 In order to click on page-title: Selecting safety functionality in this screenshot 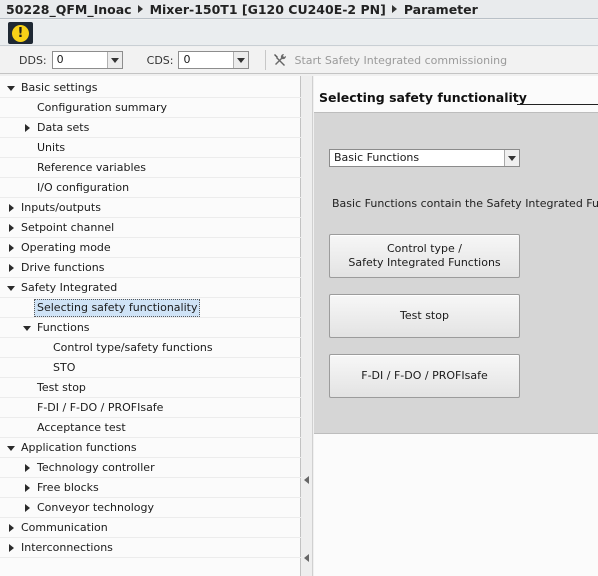, I will do `click(423, 97)`.